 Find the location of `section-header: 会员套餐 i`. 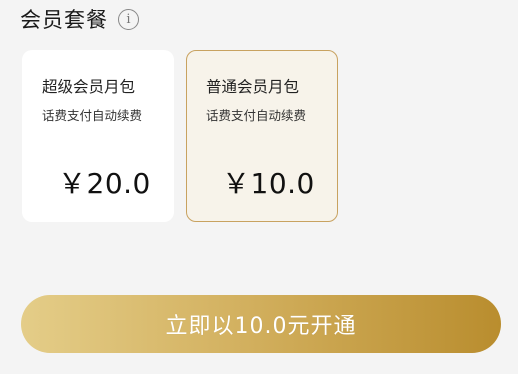

section-header: 会员套餐 i is located at coordinates (79, 19).